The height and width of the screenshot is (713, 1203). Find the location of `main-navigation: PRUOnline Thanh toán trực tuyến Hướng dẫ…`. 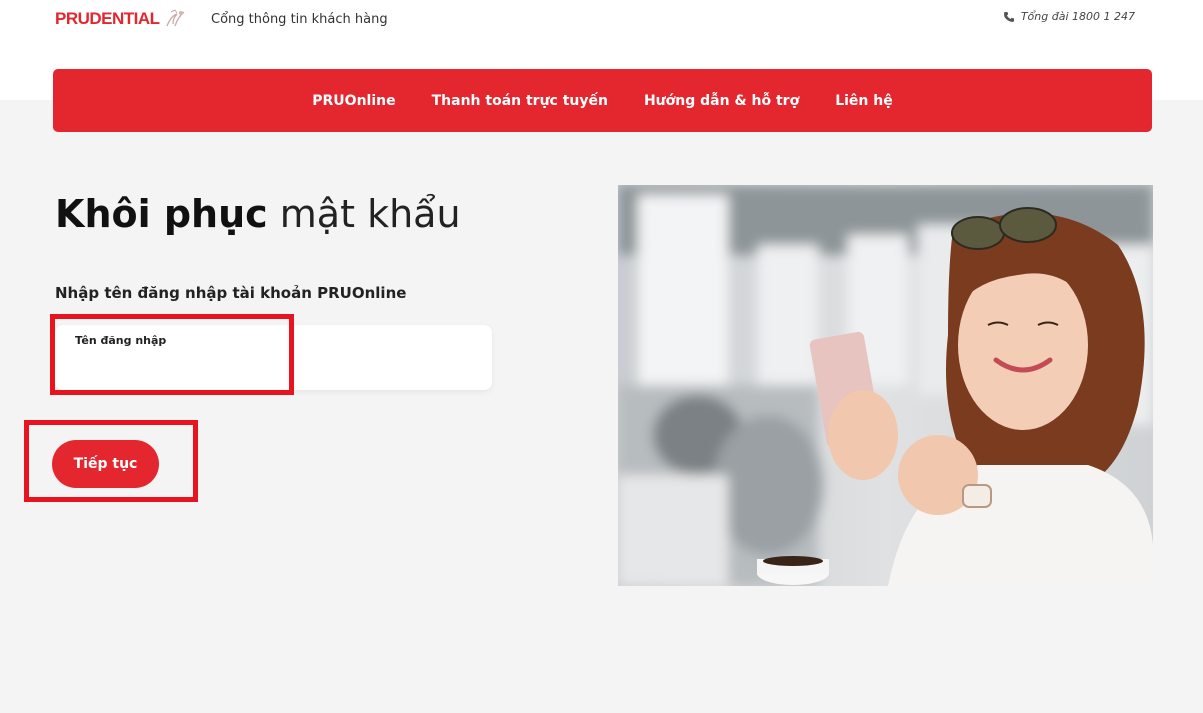

main-navigation: PRUOnline Thanh toán trực tuyến Hướng dẫ… is located at coordinates (602, 100).